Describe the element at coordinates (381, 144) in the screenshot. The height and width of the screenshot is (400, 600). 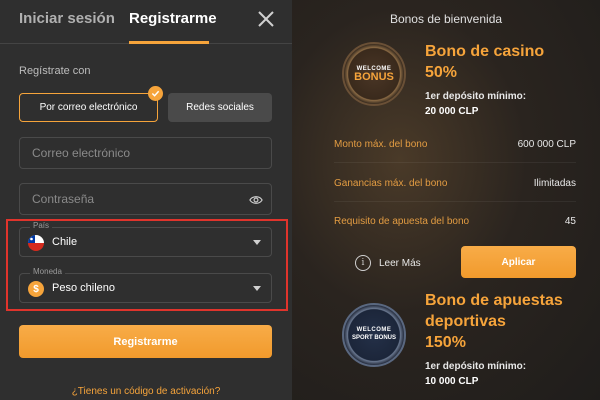
I see `bonus-detail-label: Monto máx. del bono` at that location.